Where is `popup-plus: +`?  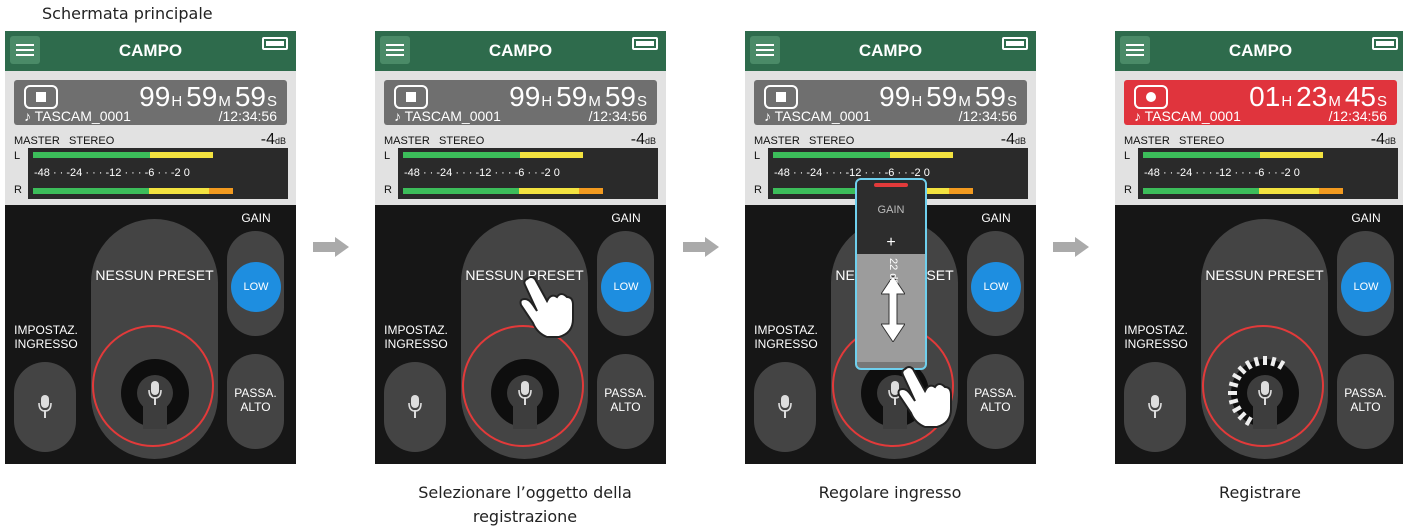 popup-plus: + is located at coordinates (891, 242).